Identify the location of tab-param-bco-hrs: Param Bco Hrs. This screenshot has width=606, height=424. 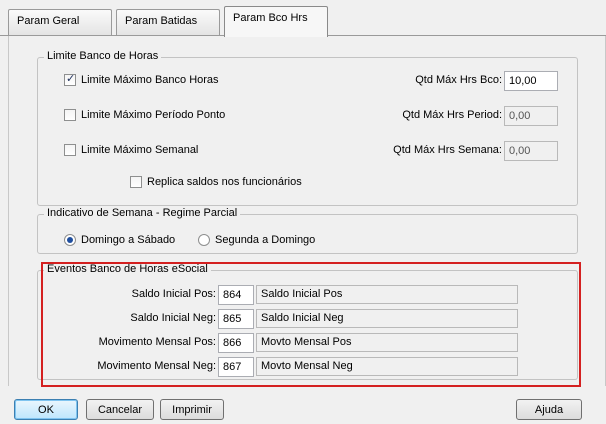
(276, 21).